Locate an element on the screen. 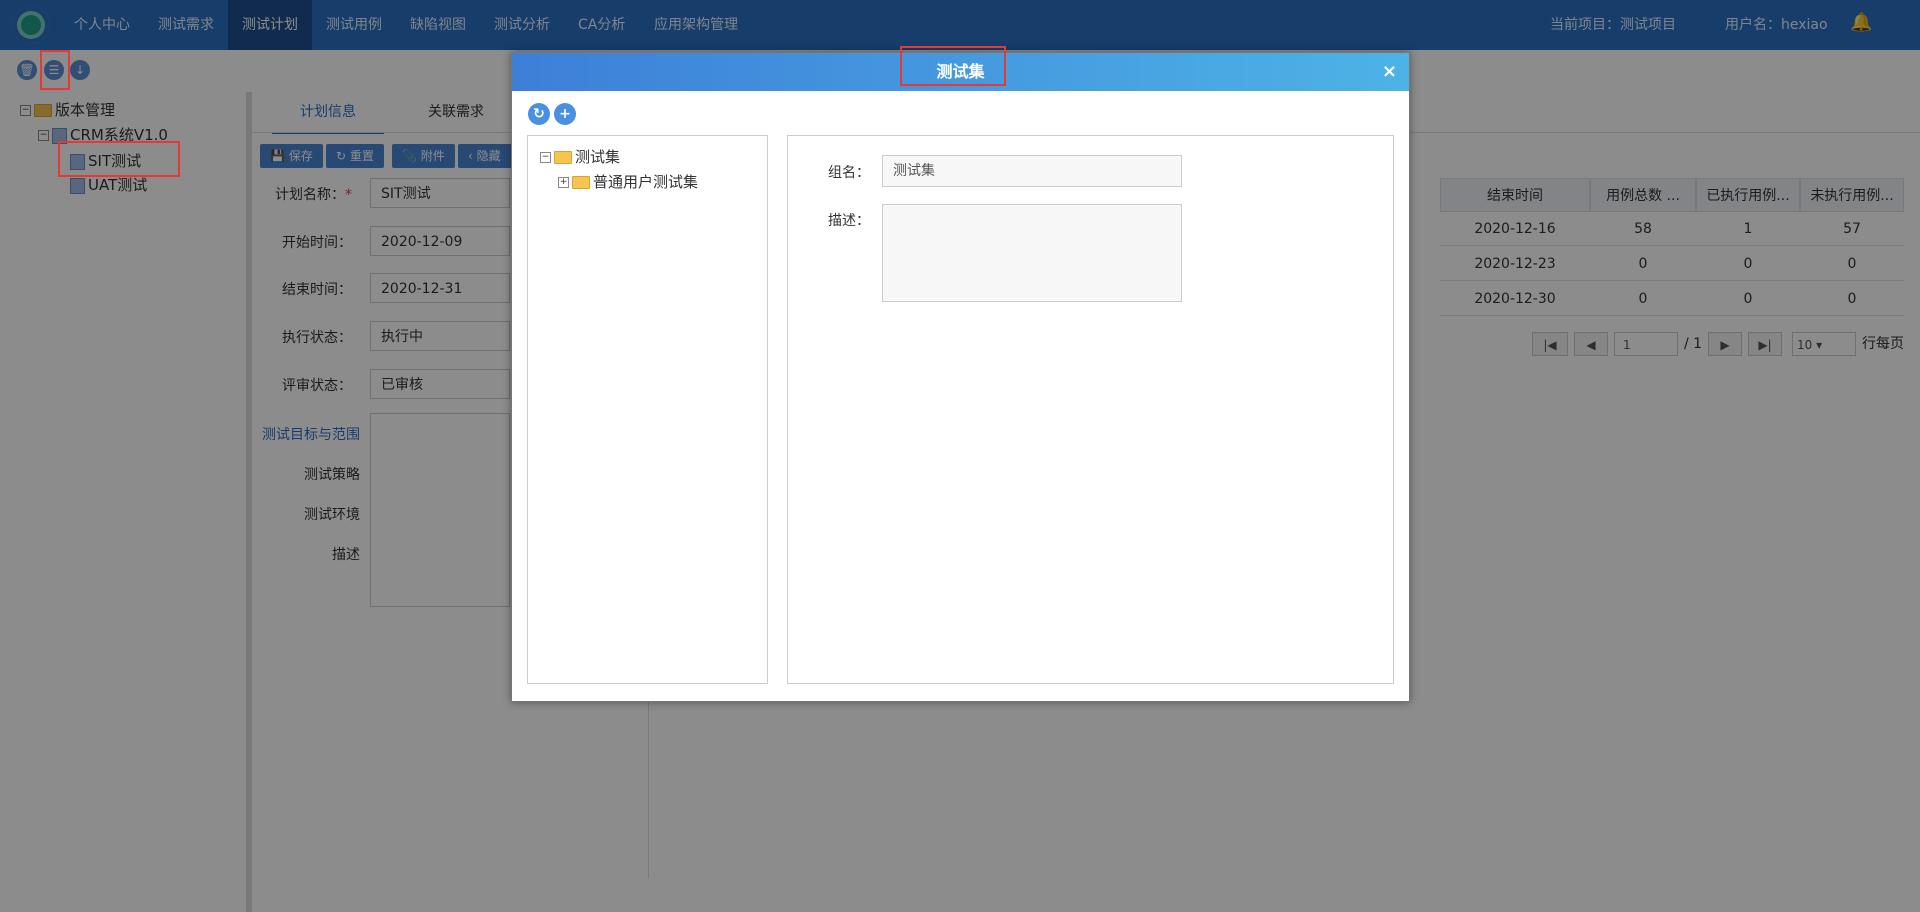 The height and width of the screenshot is (912, 1920). tree-root-label: 测试集 is located at coordinates (598, 157).